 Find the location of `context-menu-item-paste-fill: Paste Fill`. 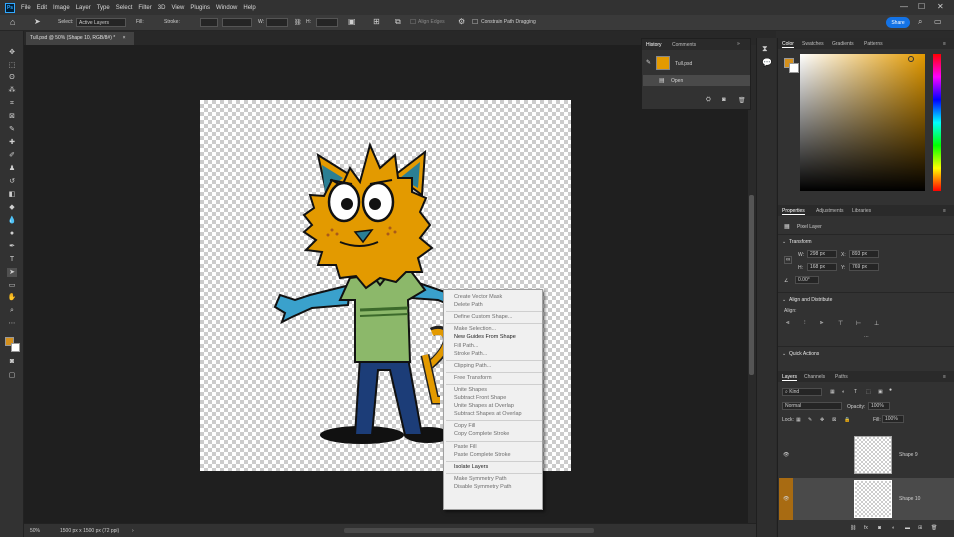

context-menu-item-paste-fill: Paste Fill is located at coordinates (465, 447).